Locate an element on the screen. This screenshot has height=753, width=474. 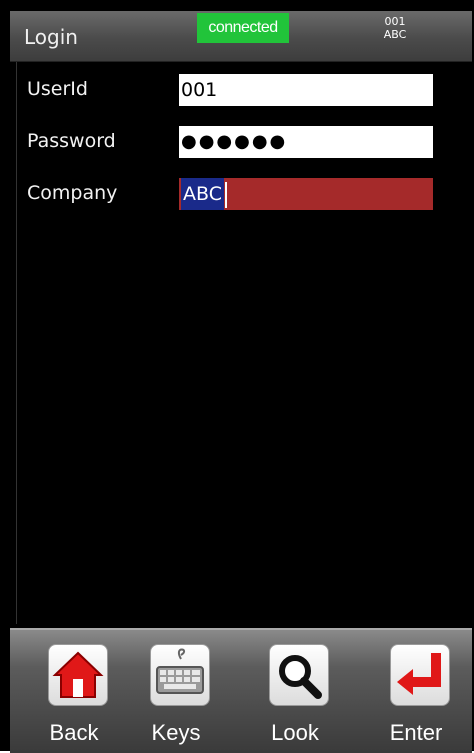
enter-button: Enter is located at coordinates (416, 691).